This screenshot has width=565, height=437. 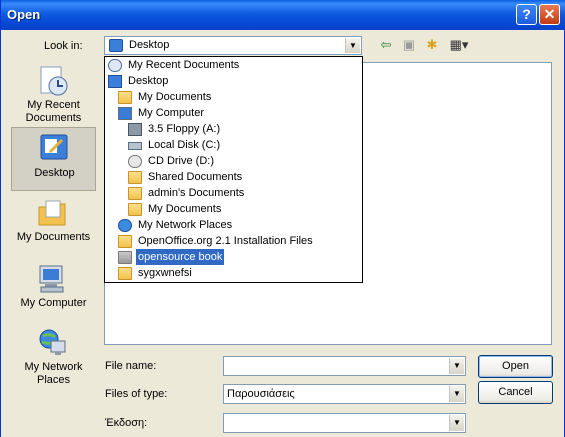 What do you see at coordinates (195, 177) in the screenshot?
I see `dropdown-item-label: Shared Documents` at bounding box center [195, 177].